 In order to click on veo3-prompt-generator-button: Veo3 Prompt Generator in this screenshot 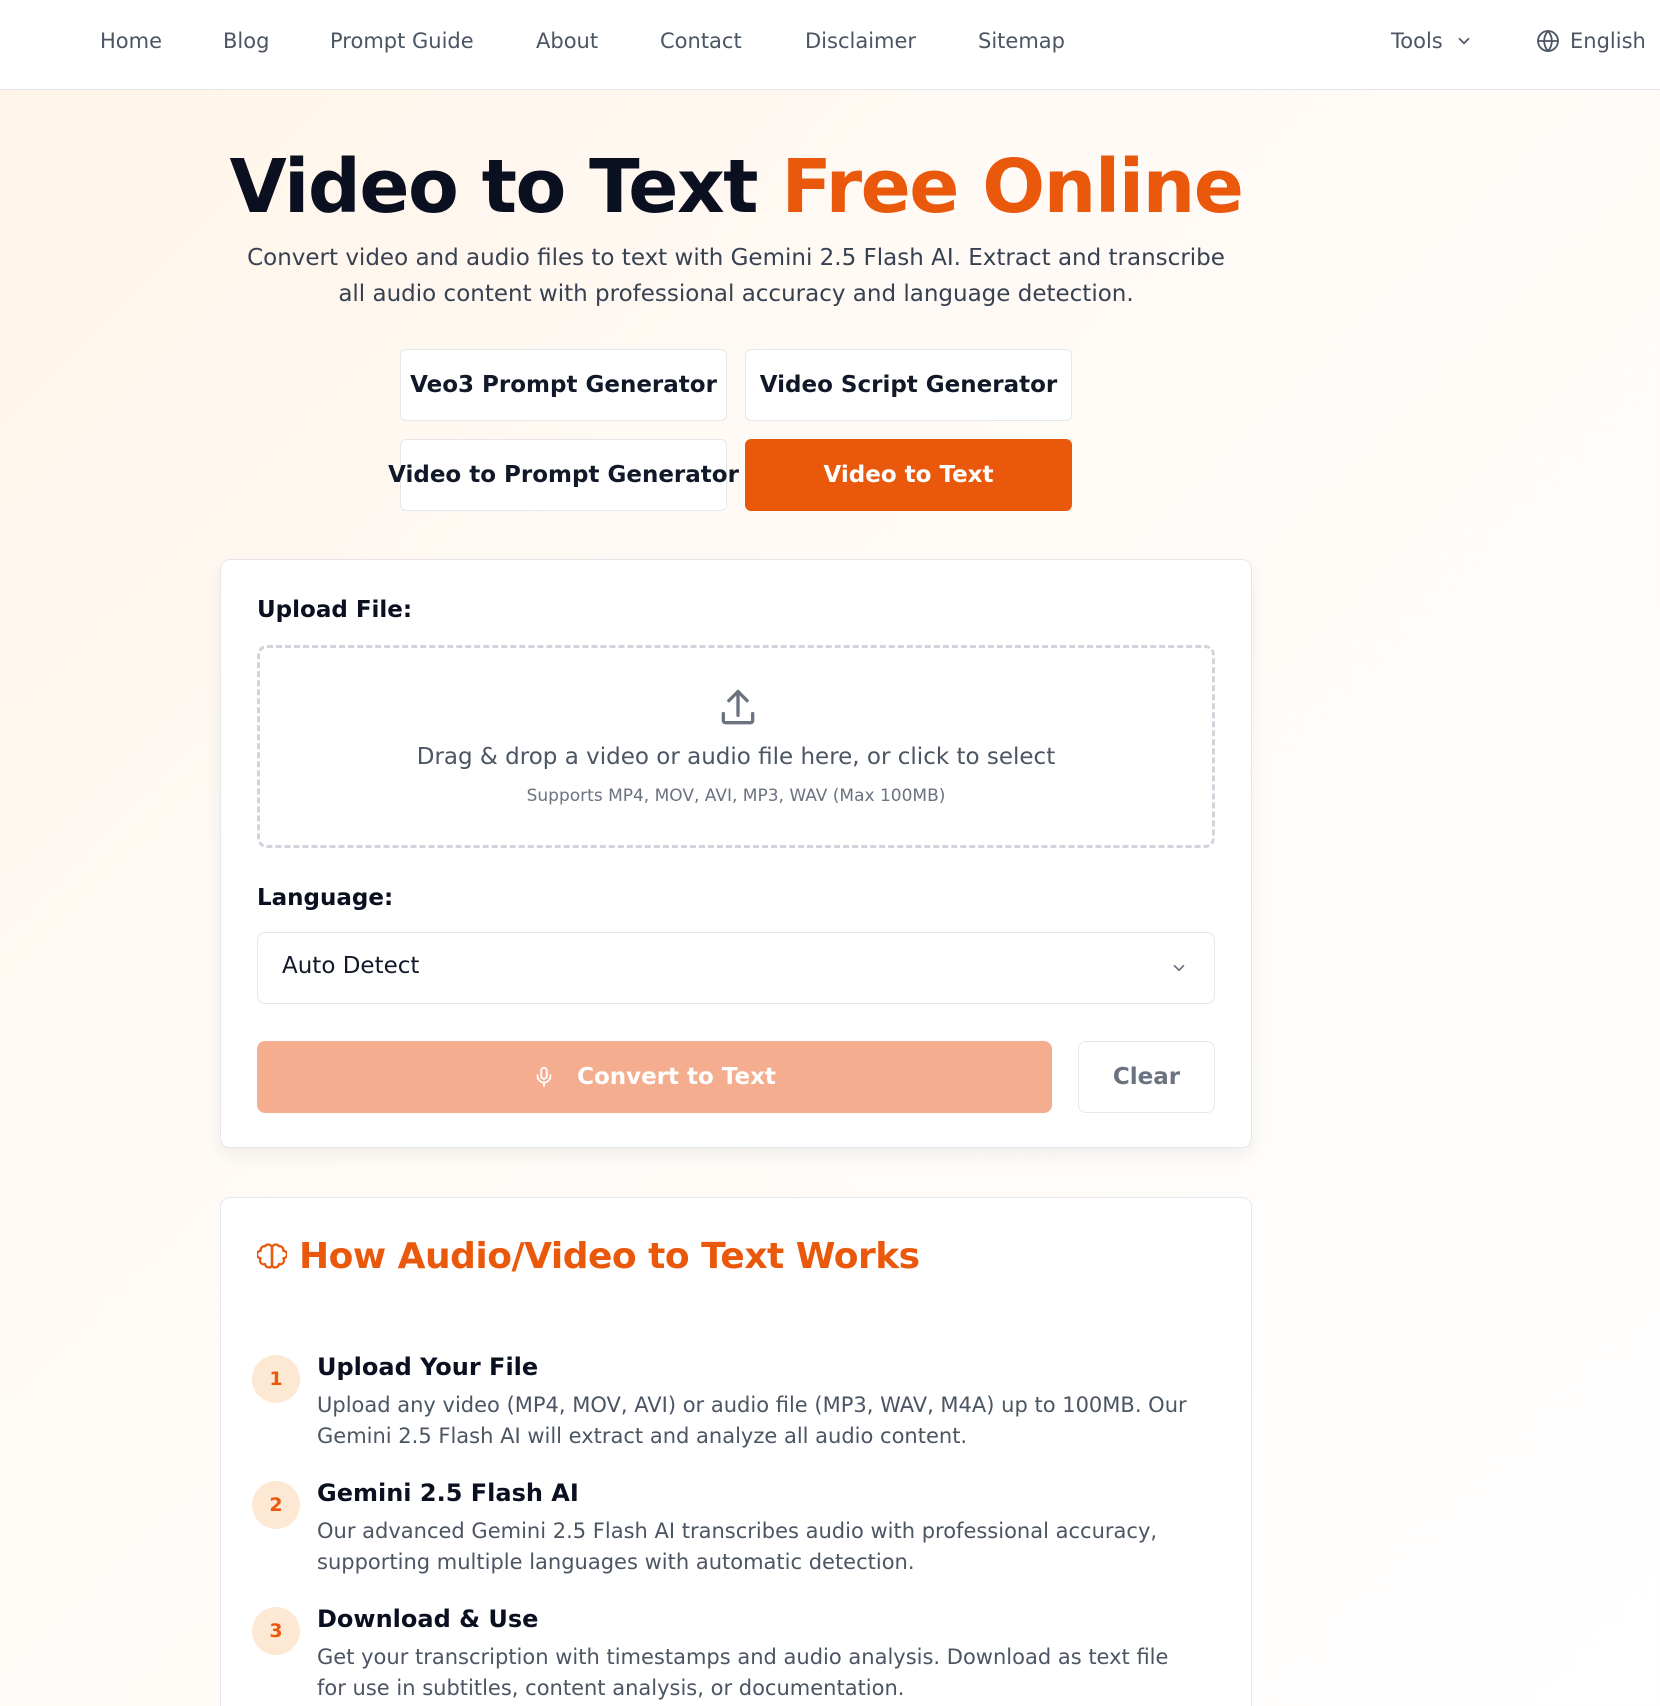, I will do `click(563, 385)`.